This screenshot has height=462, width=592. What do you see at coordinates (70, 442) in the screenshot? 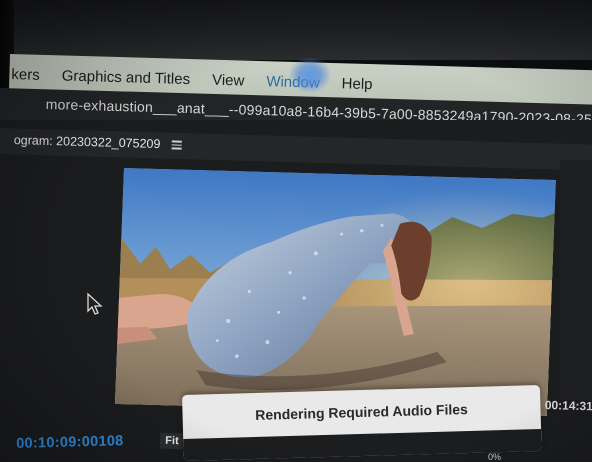
I see `playhead-timecode: 00:10:09:00108` at bounding box center [70, 442].